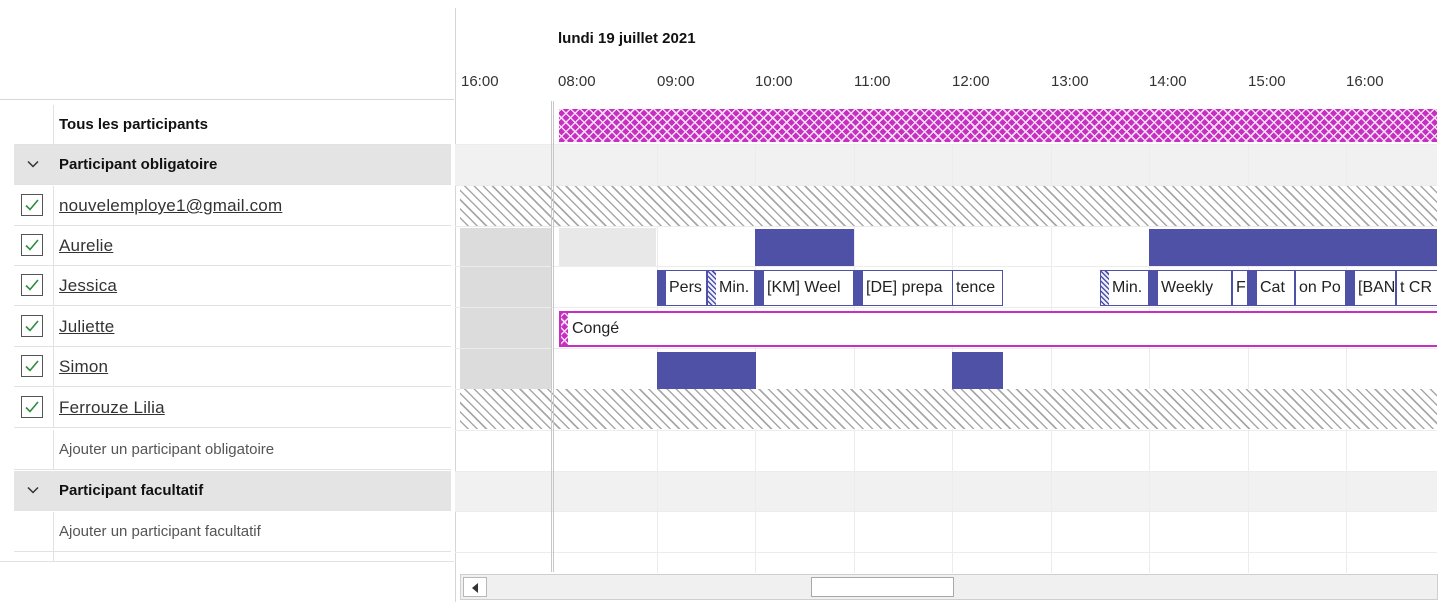 The width and height of the screenshot is (1448, 602). What do you see at coordinates (170, 206) in the screenshot?
I see `participant-name-link: nouvelemploye1@gmail.com` at bounding box center [170, 206].